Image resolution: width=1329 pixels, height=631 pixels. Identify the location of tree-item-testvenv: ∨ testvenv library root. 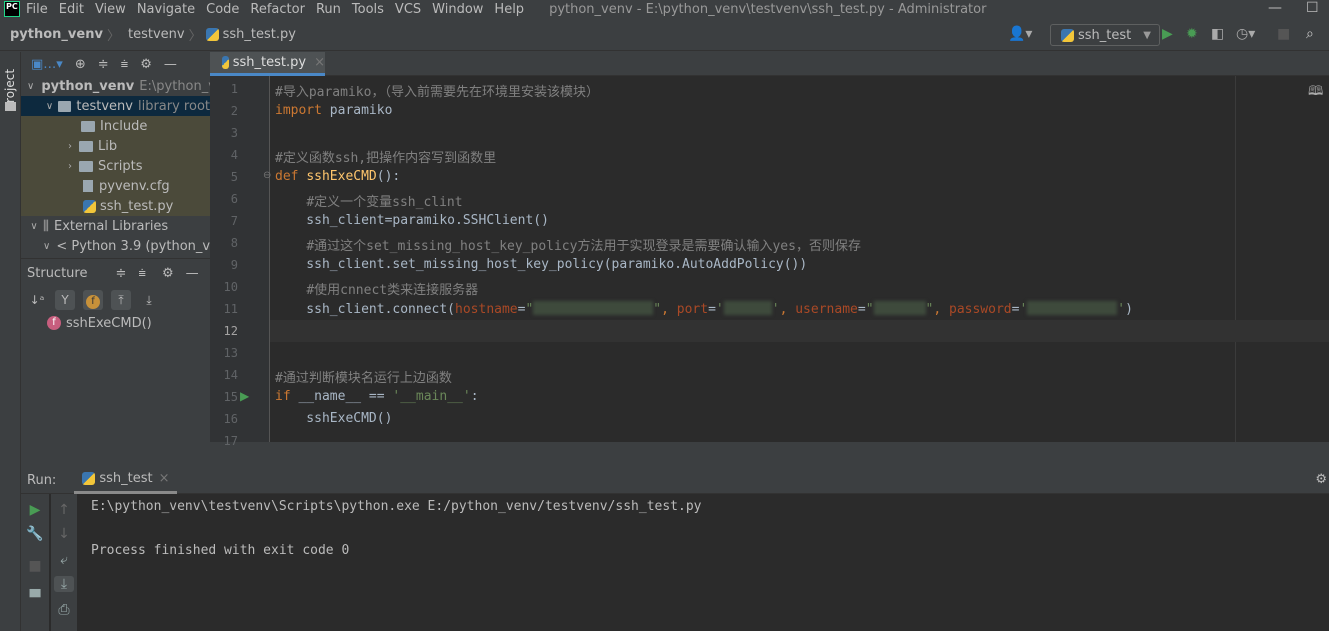
(115, 106).